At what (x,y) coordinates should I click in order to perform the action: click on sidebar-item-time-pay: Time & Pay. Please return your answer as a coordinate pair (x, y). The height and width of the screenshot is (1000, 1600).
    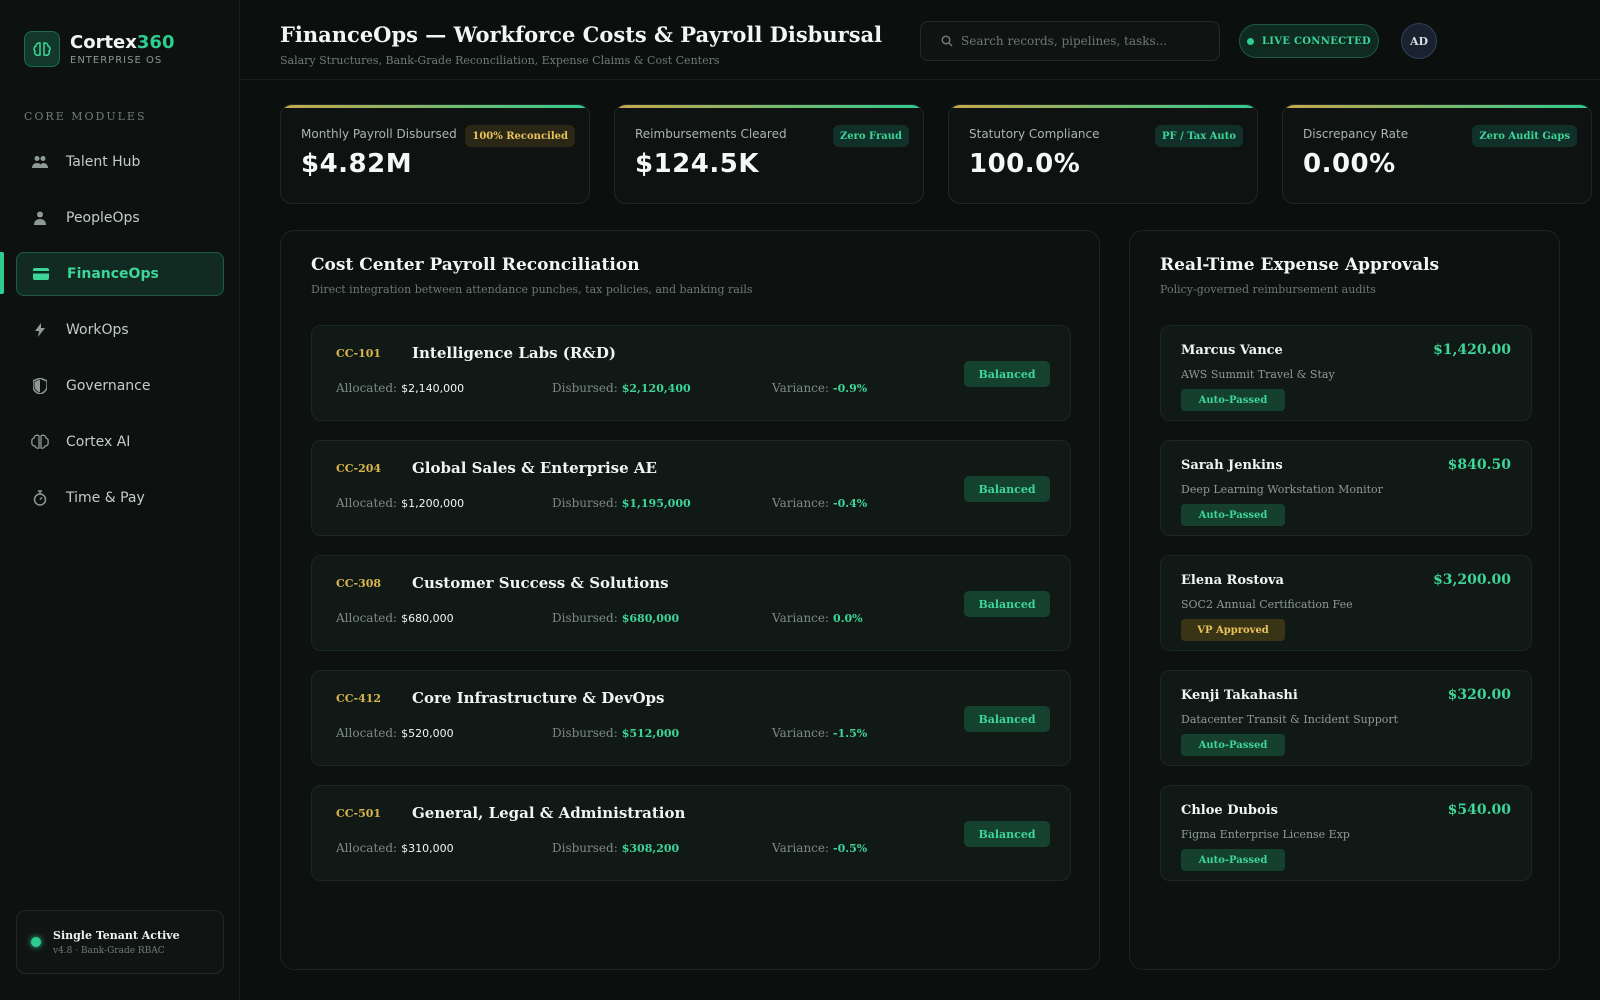
    Looking at the image, I should click on (120, 498).